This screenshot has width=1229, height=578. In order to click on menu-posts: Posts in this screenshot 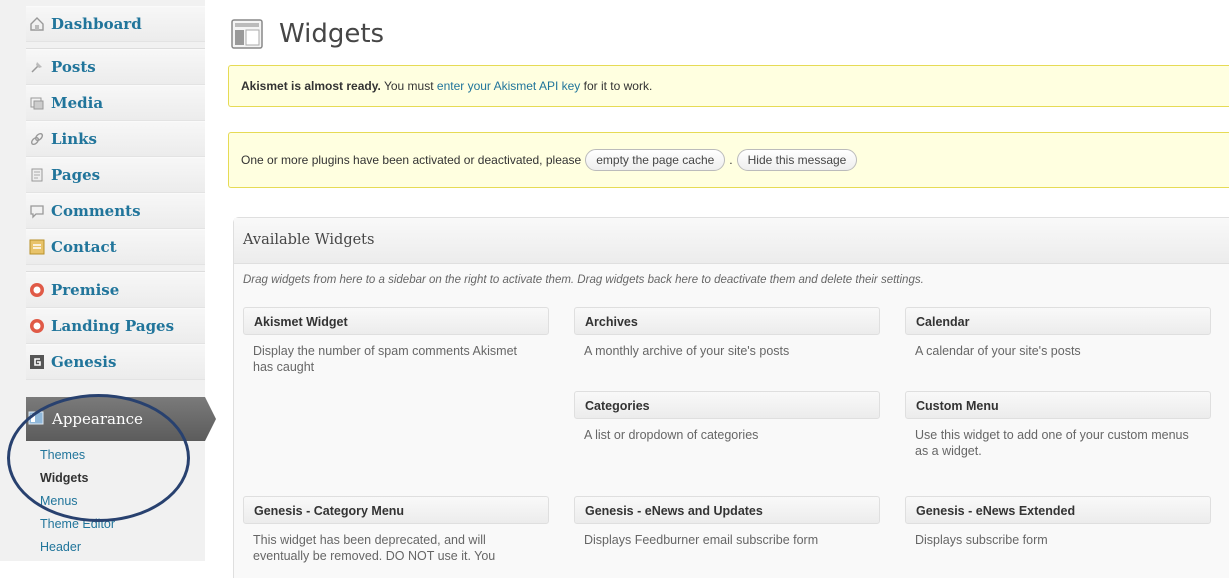, I will do `click(115, 67)`.